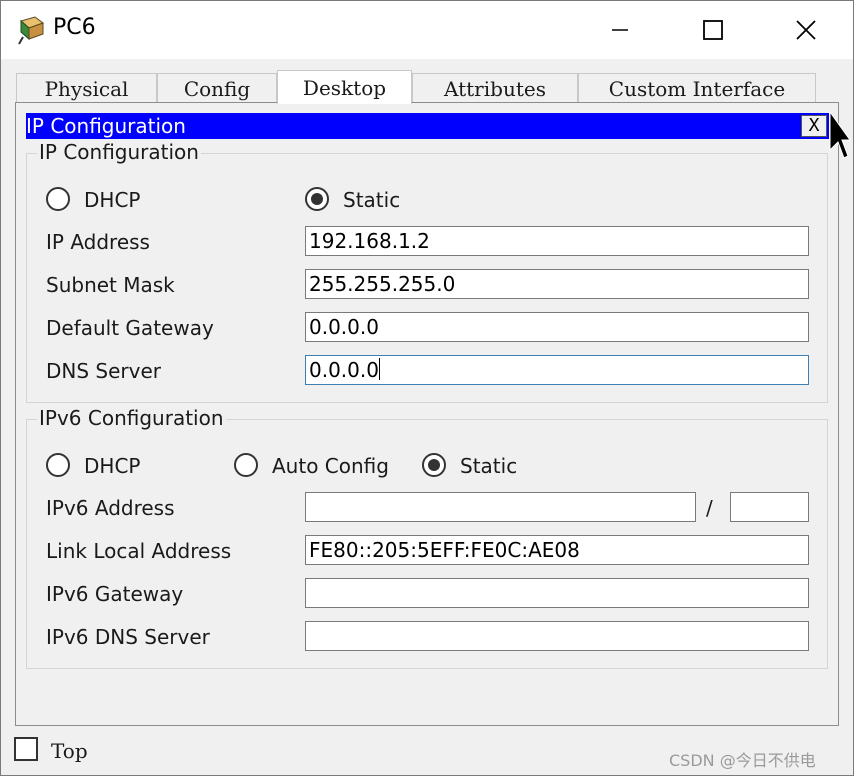 This screenshot has width=854, height=776. What do you see at coordinates (74, 27) in the screenshot?
I see `window-title: PC6` at bounding box center [74, 27].